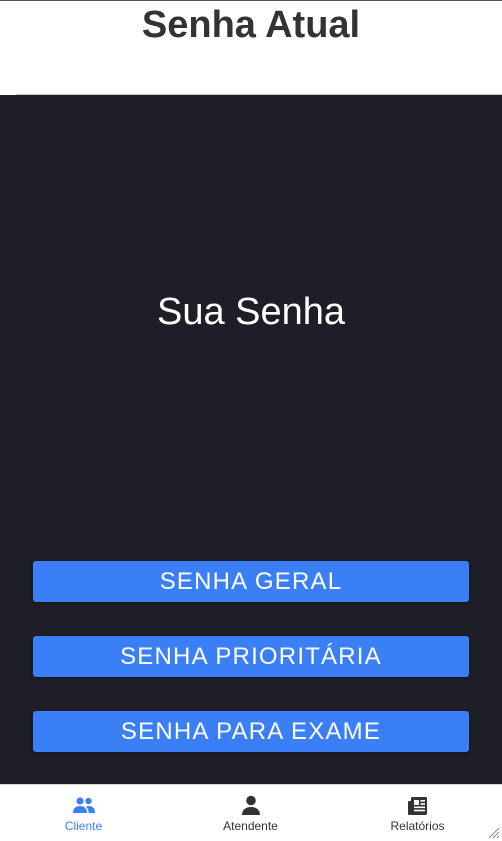 Image resolution: width=502 pixels, height=841 pixels. What do you see at coordinates (417, 826) in the screenshot?
I see `tab-relatorios-label: Relatórios` at bounding box center [417, 826].